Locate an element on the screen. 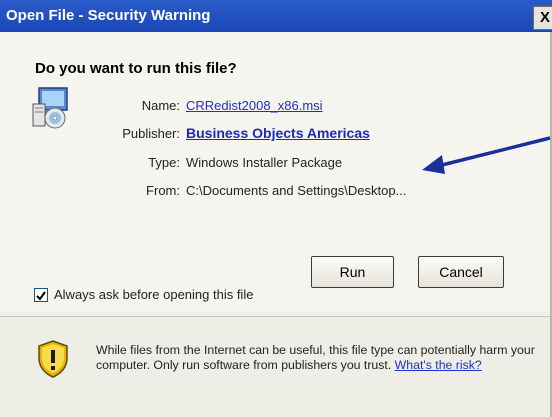  publisher-link: Business Objects Americas is located at coordinates (278, 133).